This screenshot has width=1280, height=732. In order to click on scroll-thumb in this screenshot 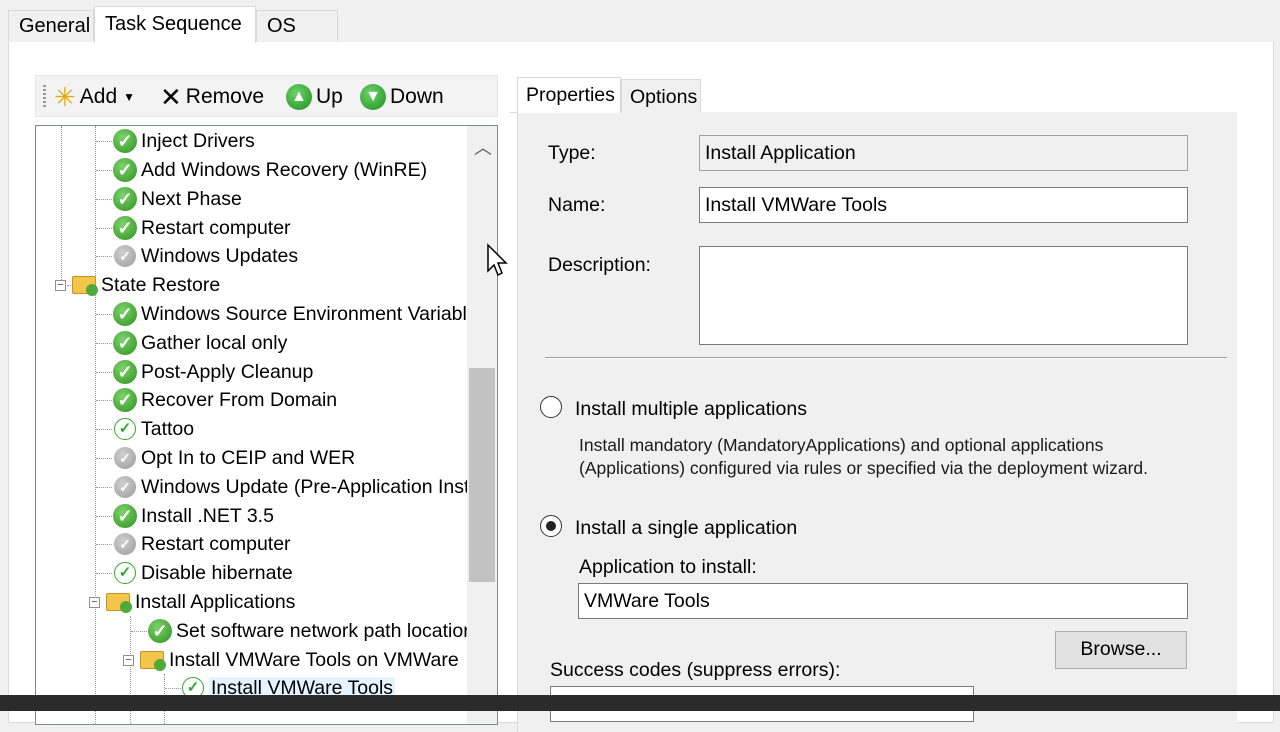, I will do `click(482, 475)`.